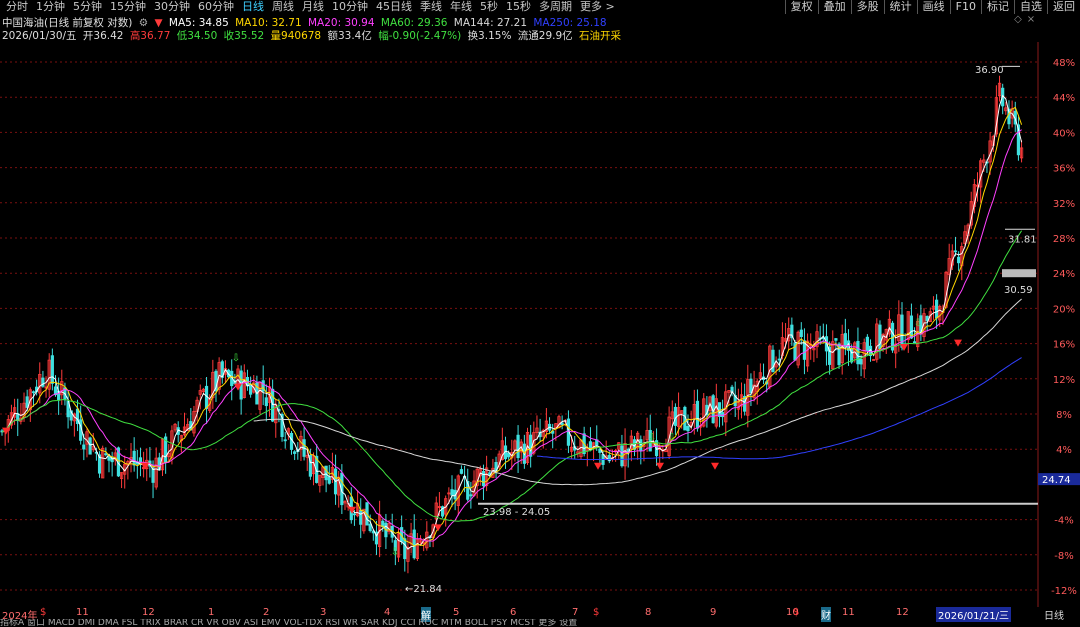 This screenshot has width=1080, height=627. What do you see at coordinates (779, 409) in the screenshot?
I see `ma250-line` at bounding box center [779, 409].